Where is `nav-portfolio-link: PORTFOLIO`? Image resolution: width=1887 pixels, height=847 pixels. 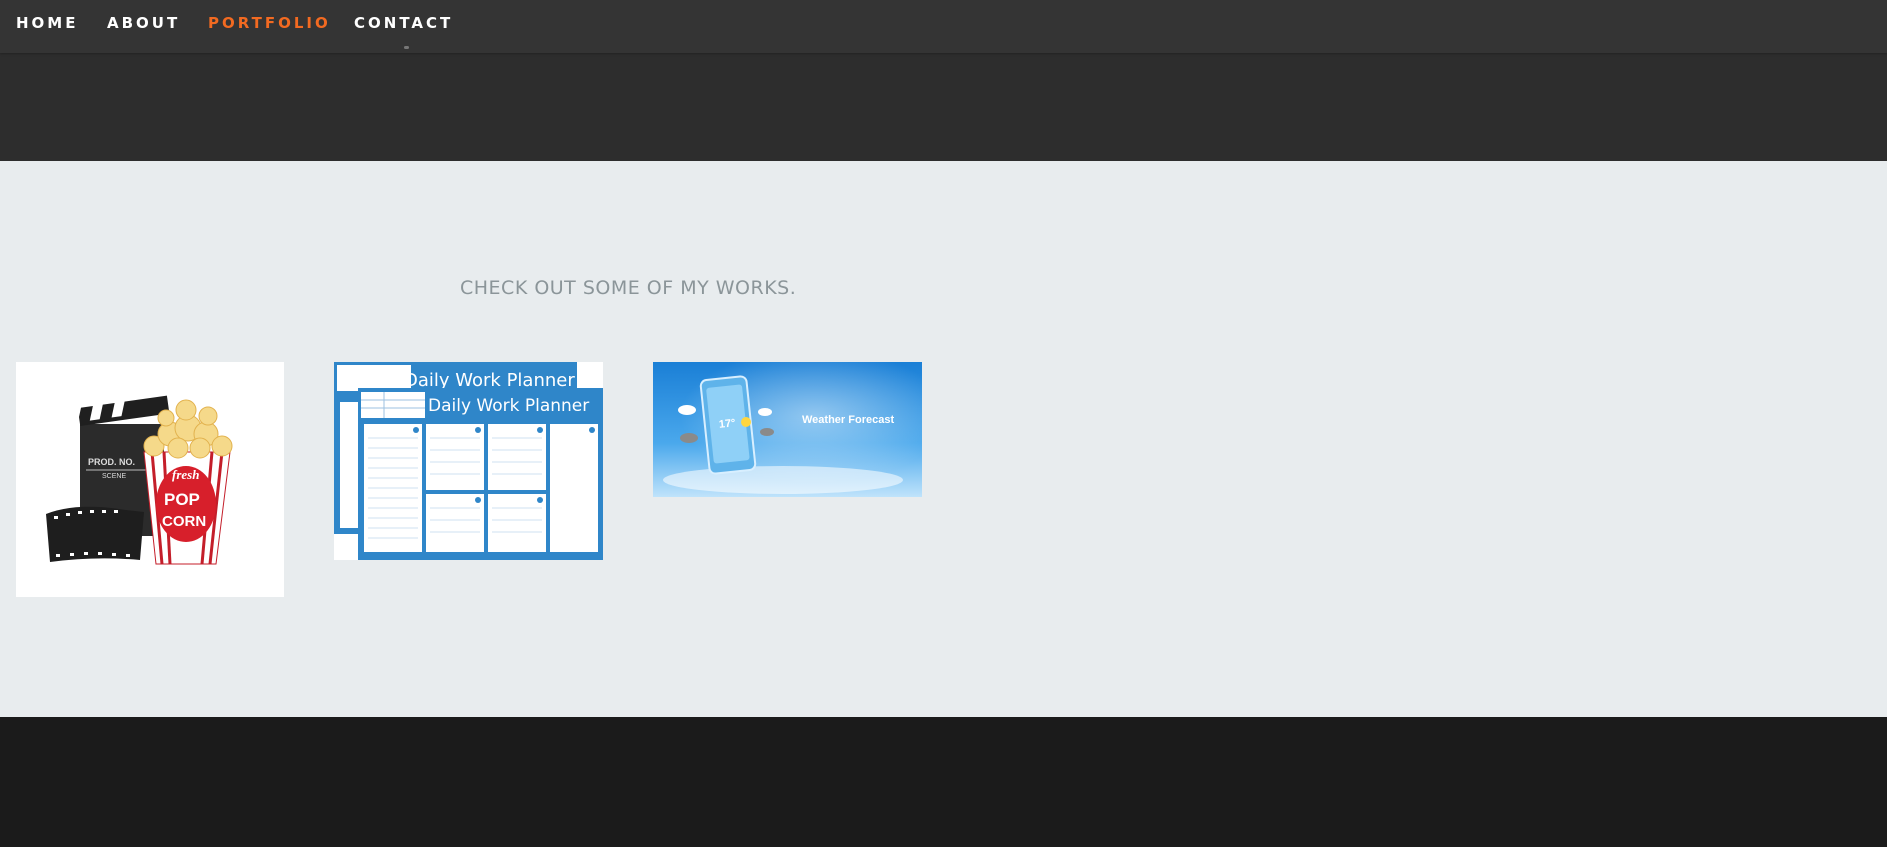 nav-portfolio-link: PORTFOLIO is located at coordinates (269, 23).